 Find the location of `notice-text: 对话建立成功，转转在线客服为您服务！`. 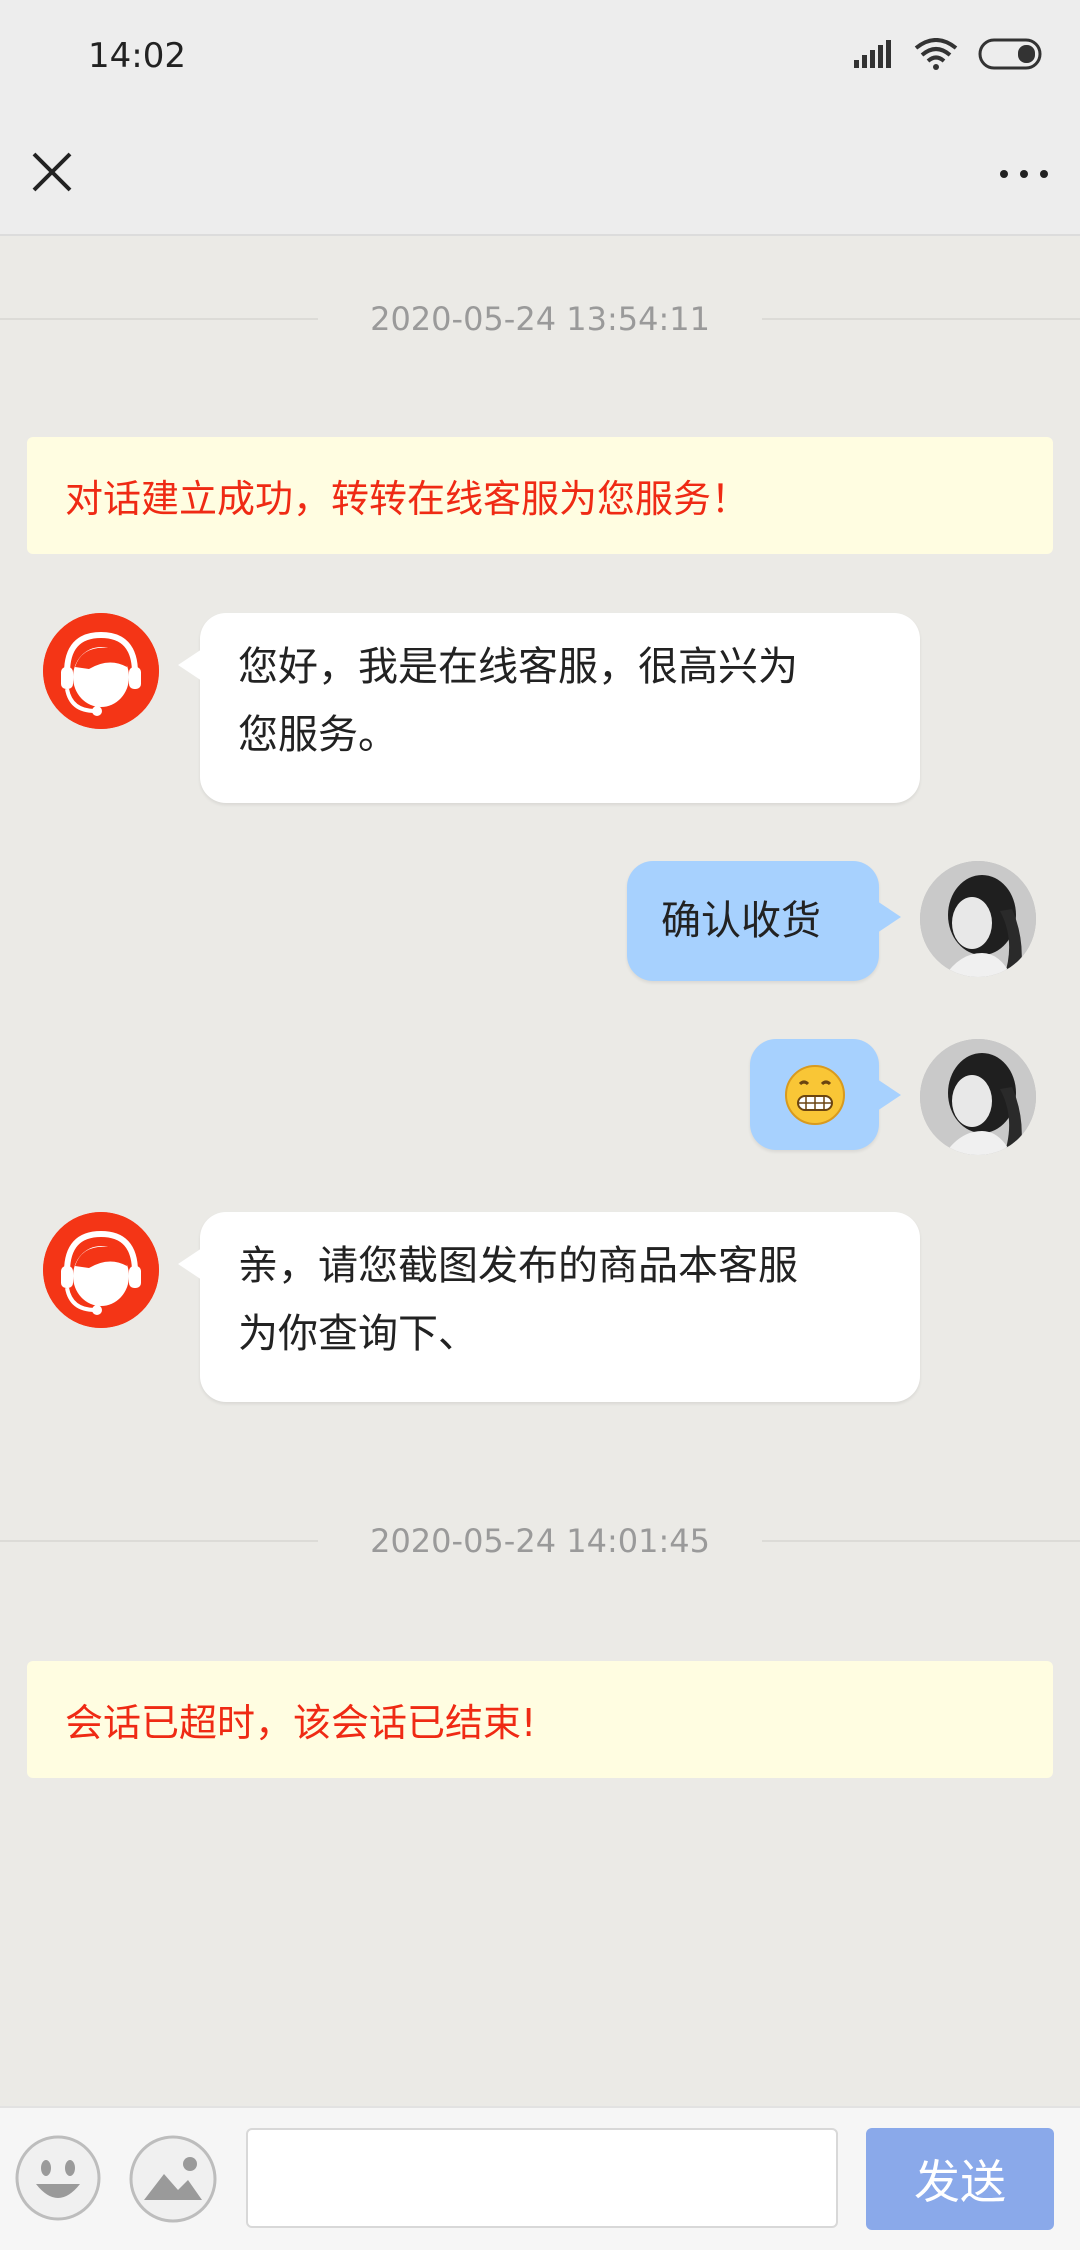

notice-text: 对话建立成功，转转在线客服为您服务！ is located at coordinates (407, 499).